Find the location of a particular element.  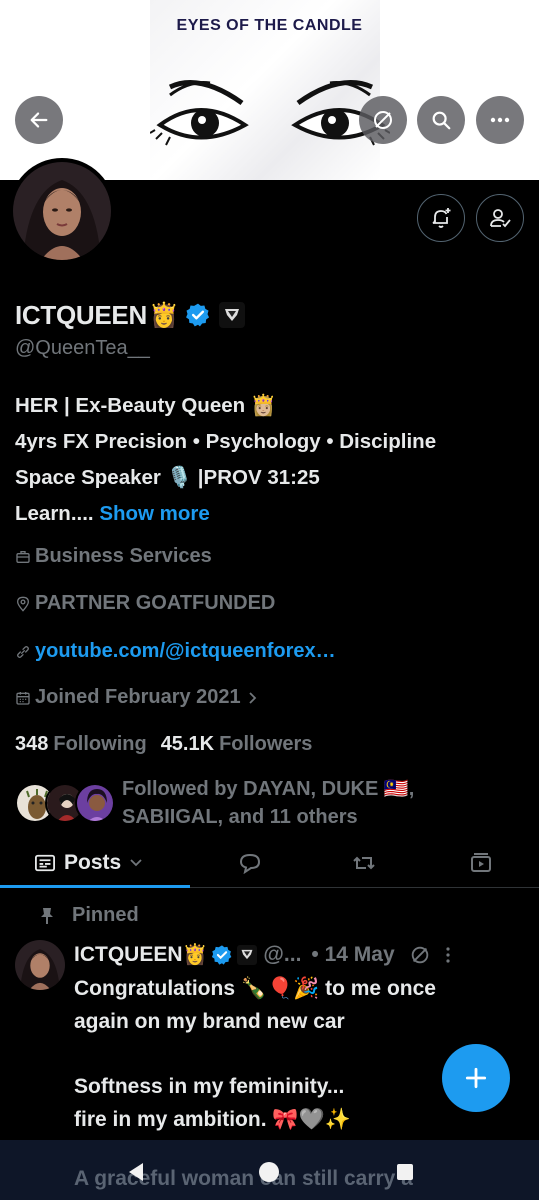

pinned-label: Pinned is located at coordinates (89, 915).